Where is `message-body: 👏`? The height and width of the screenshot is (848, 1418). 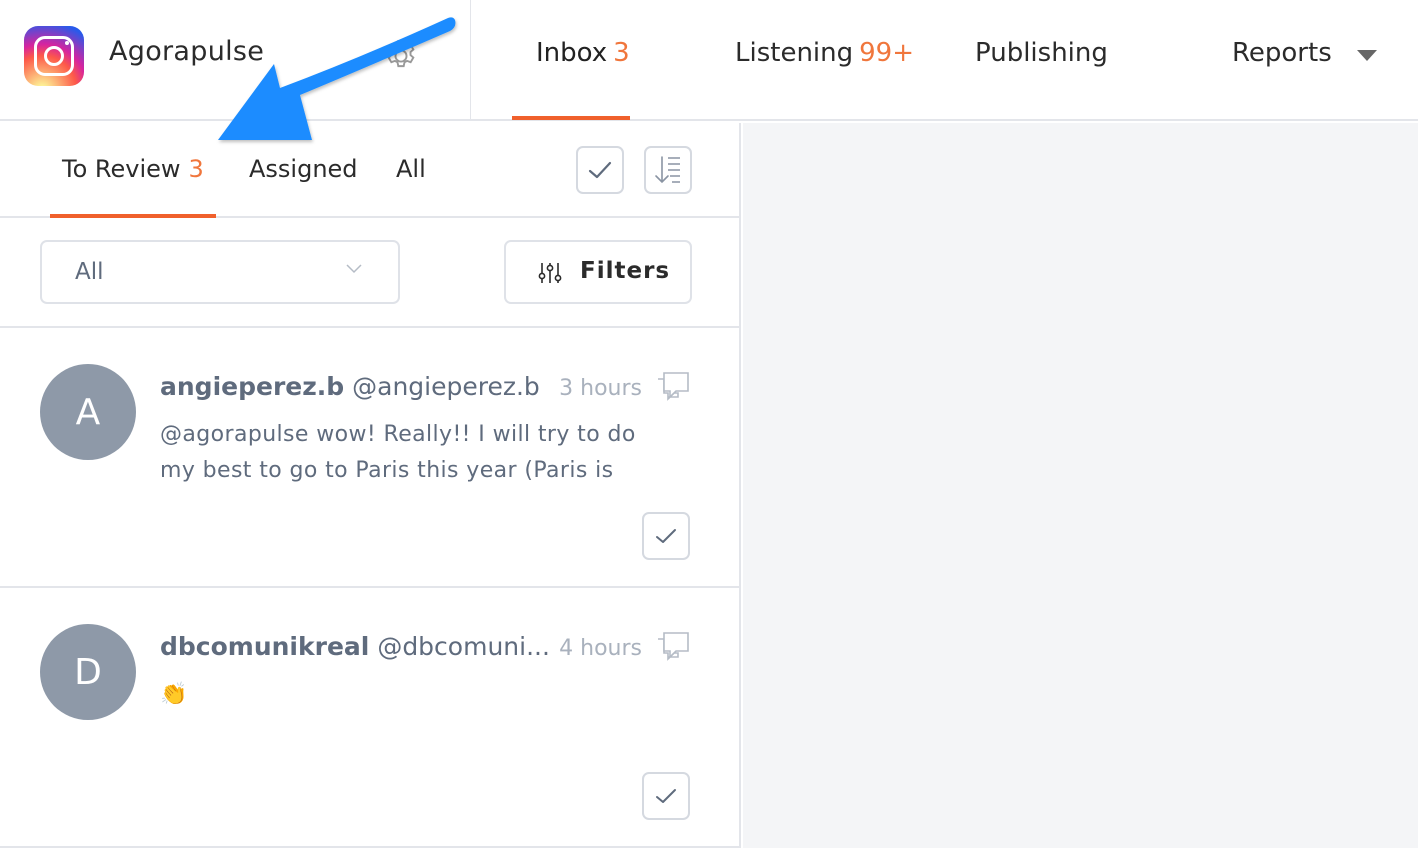
message-body: 👏 is located at coordinates (174, 694).